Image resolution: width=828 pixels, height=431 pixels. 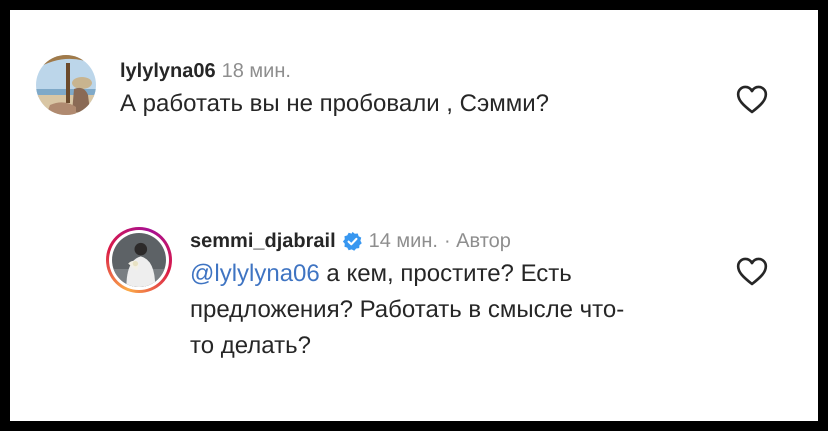 What do you see at coordinates (168, 71) in the screenshot?
I see `username: lylylyna06` at bounding box center [168, 71].